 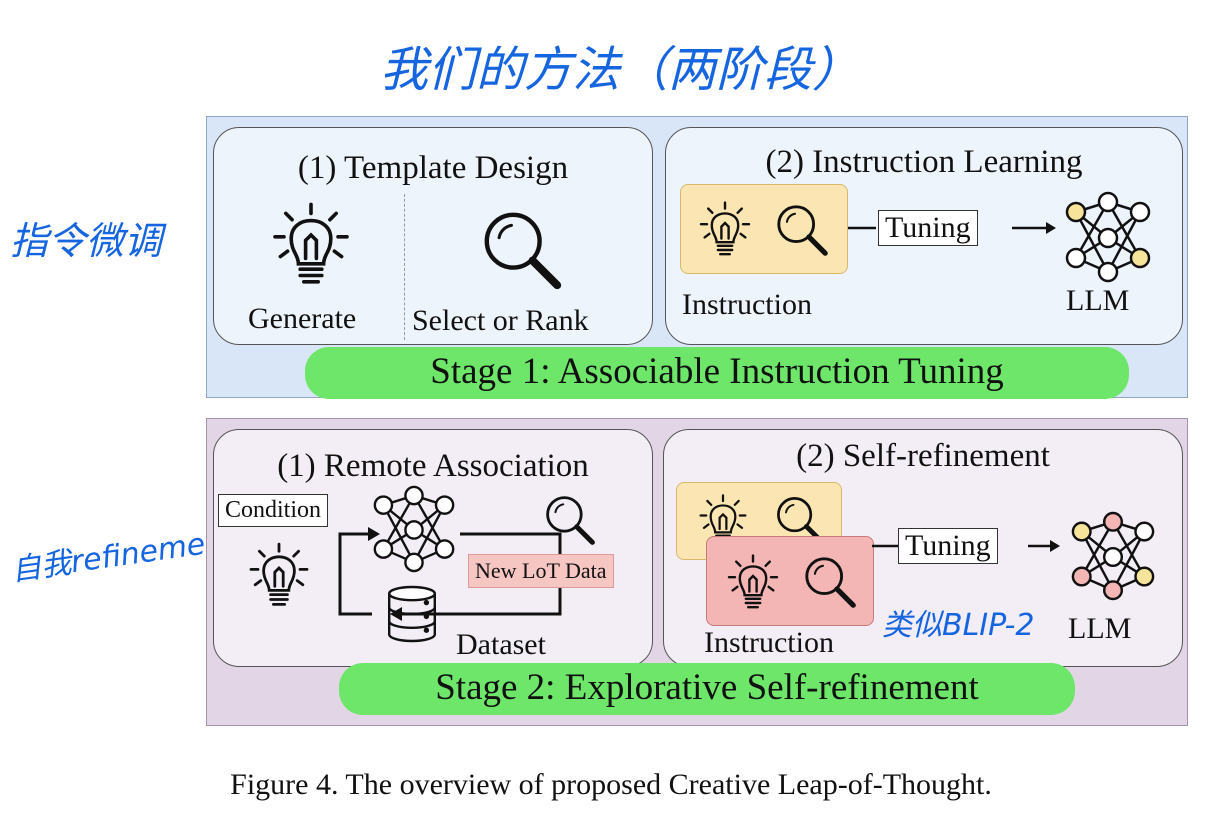 What do you see at coordinates (433, 466) in the screenshot?
I see `panel-title: (1) Remote Association` at bounding box center [433, 466].